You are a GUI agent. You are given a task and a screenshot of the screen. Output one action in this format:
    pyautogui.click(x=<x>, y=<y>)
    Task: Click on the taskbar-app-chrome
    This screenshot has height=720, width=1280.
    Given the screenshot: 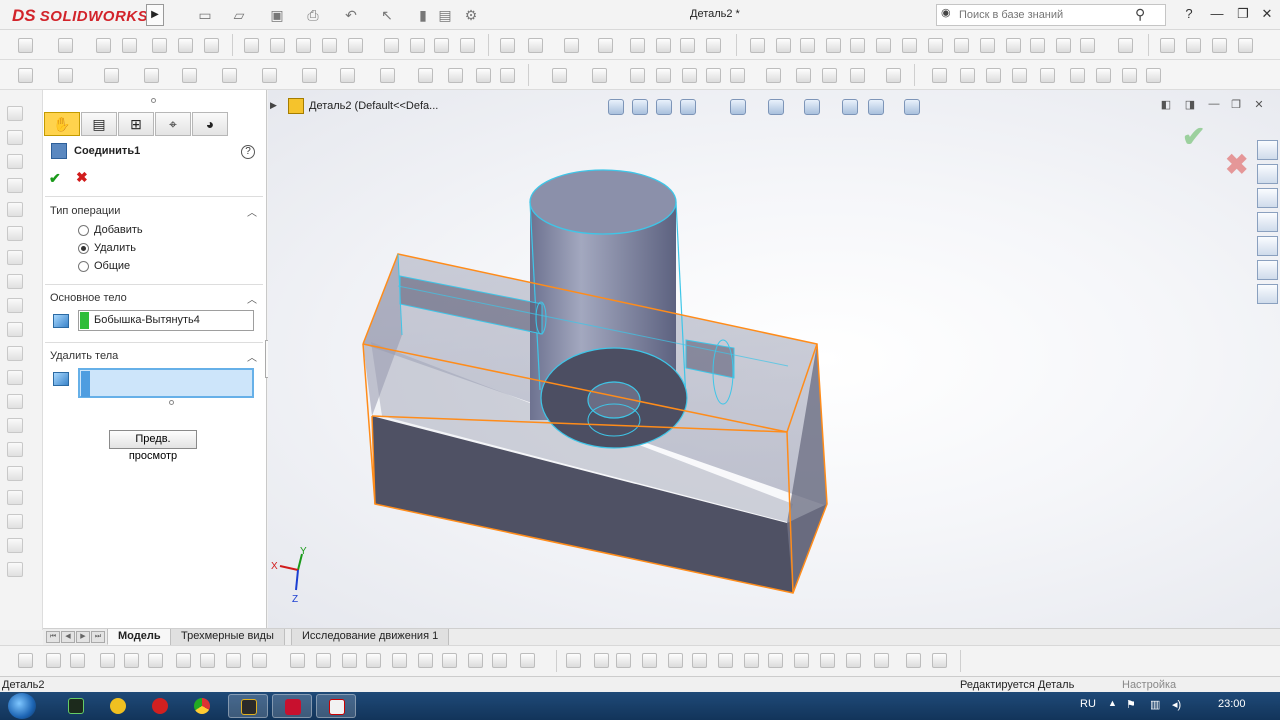 What is the action you would take?
    pyautogui.click(x=202, y=706)
    